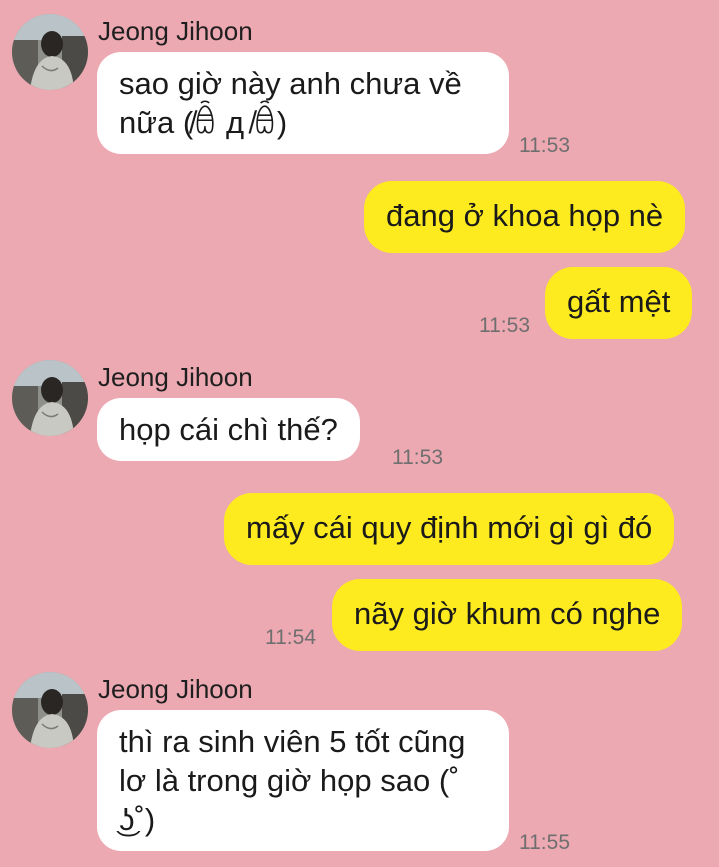  I want to click on message-bubble-outgoing: nãy giờ khum có nghe, so click(507, 615).